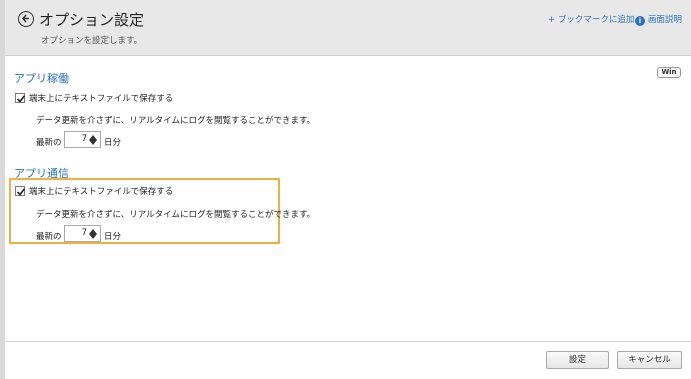 The image size is (691, 379). What do you see at coordinates (101, 192) in the screenshot?
I see `checkbox-label-app-comm: 端末上にテキストファイルで保存する` at bounding box center [101, 192].